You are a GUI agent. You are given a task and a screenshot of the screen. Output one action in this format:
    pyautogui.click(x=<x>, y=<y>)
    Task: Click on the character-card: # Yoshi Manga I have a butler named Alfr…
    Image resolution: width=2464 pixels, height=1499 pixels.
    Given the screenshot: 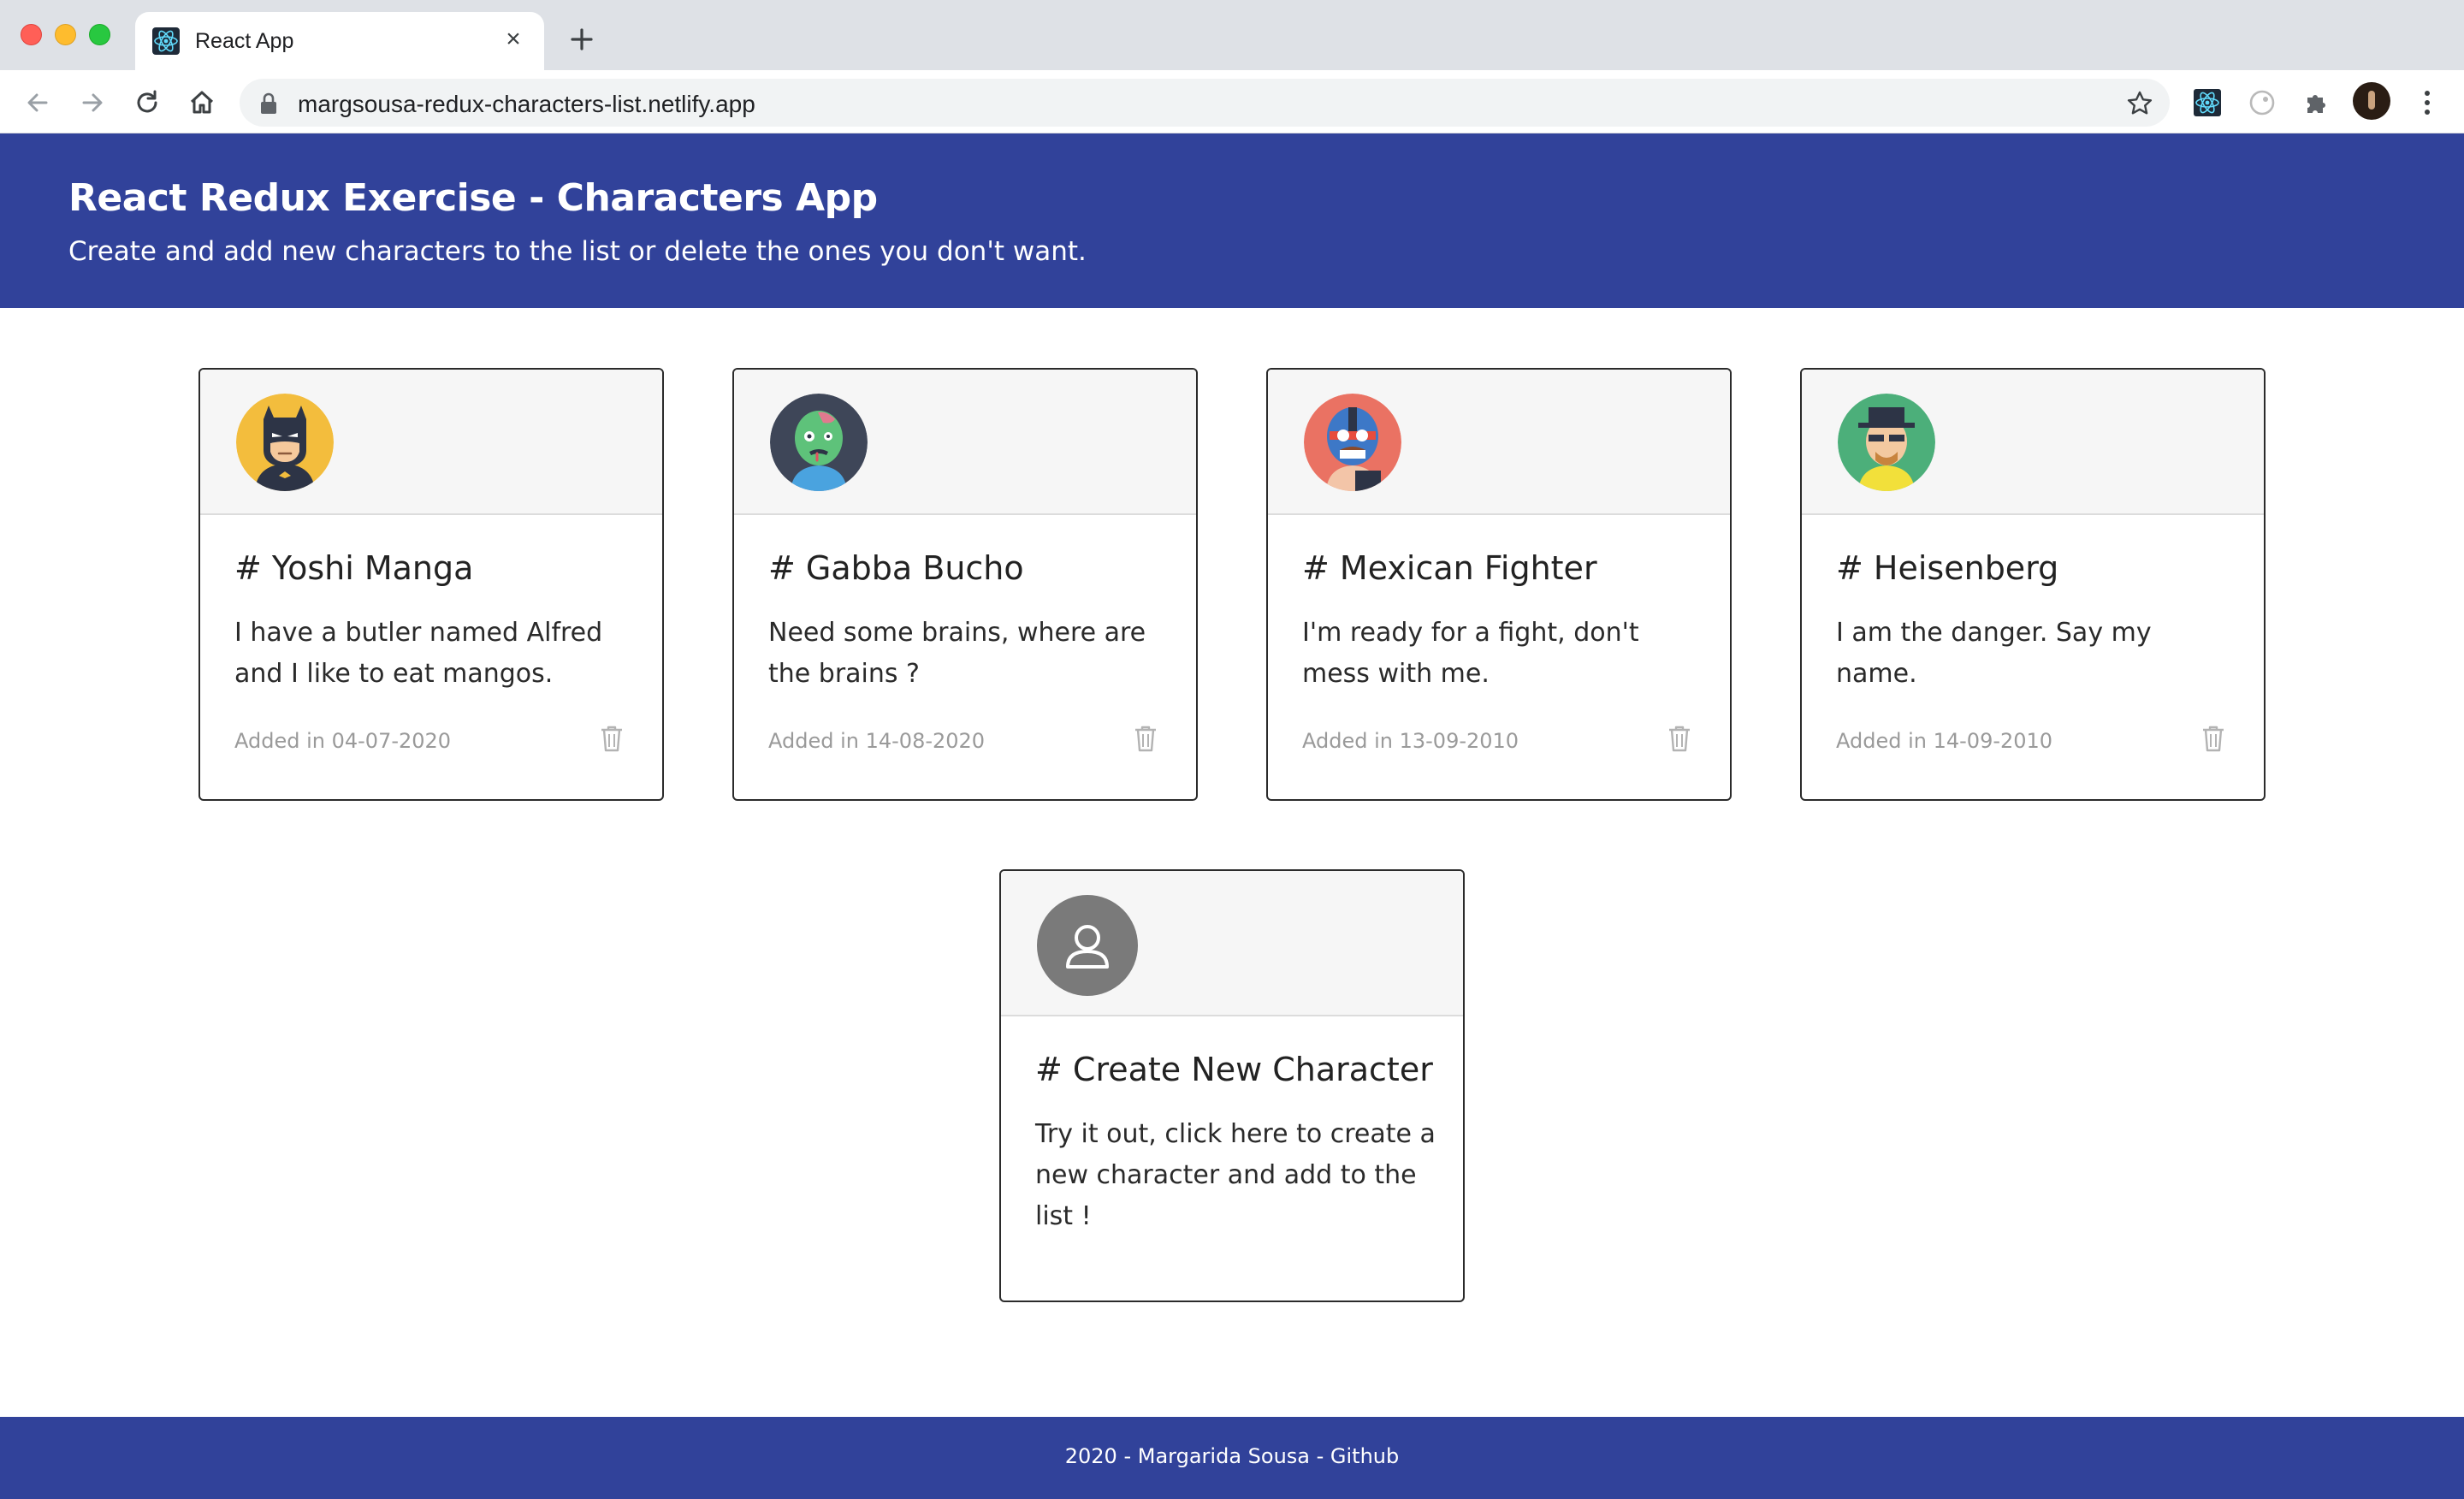 What is the action you would take?
    pyautogui.click(x=431, y=584)
    